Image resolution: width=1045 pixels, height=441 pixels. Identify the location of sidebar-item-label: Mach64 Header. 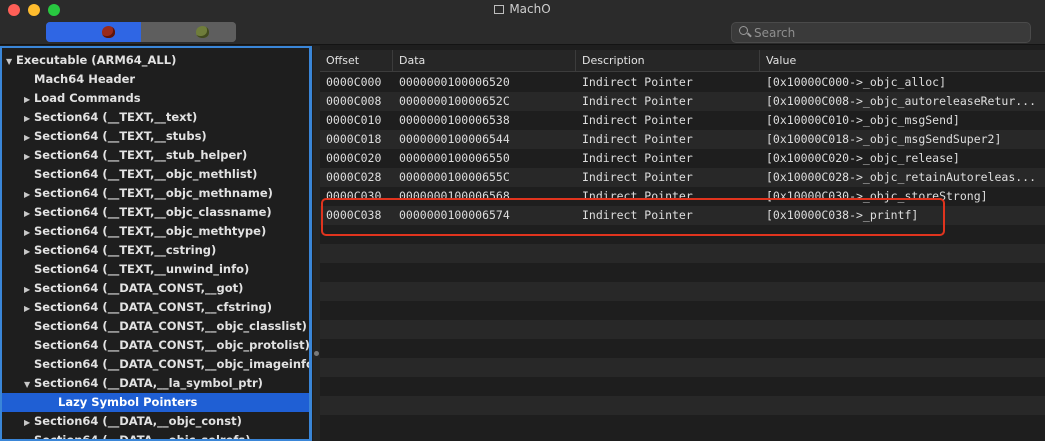
(85, 79).